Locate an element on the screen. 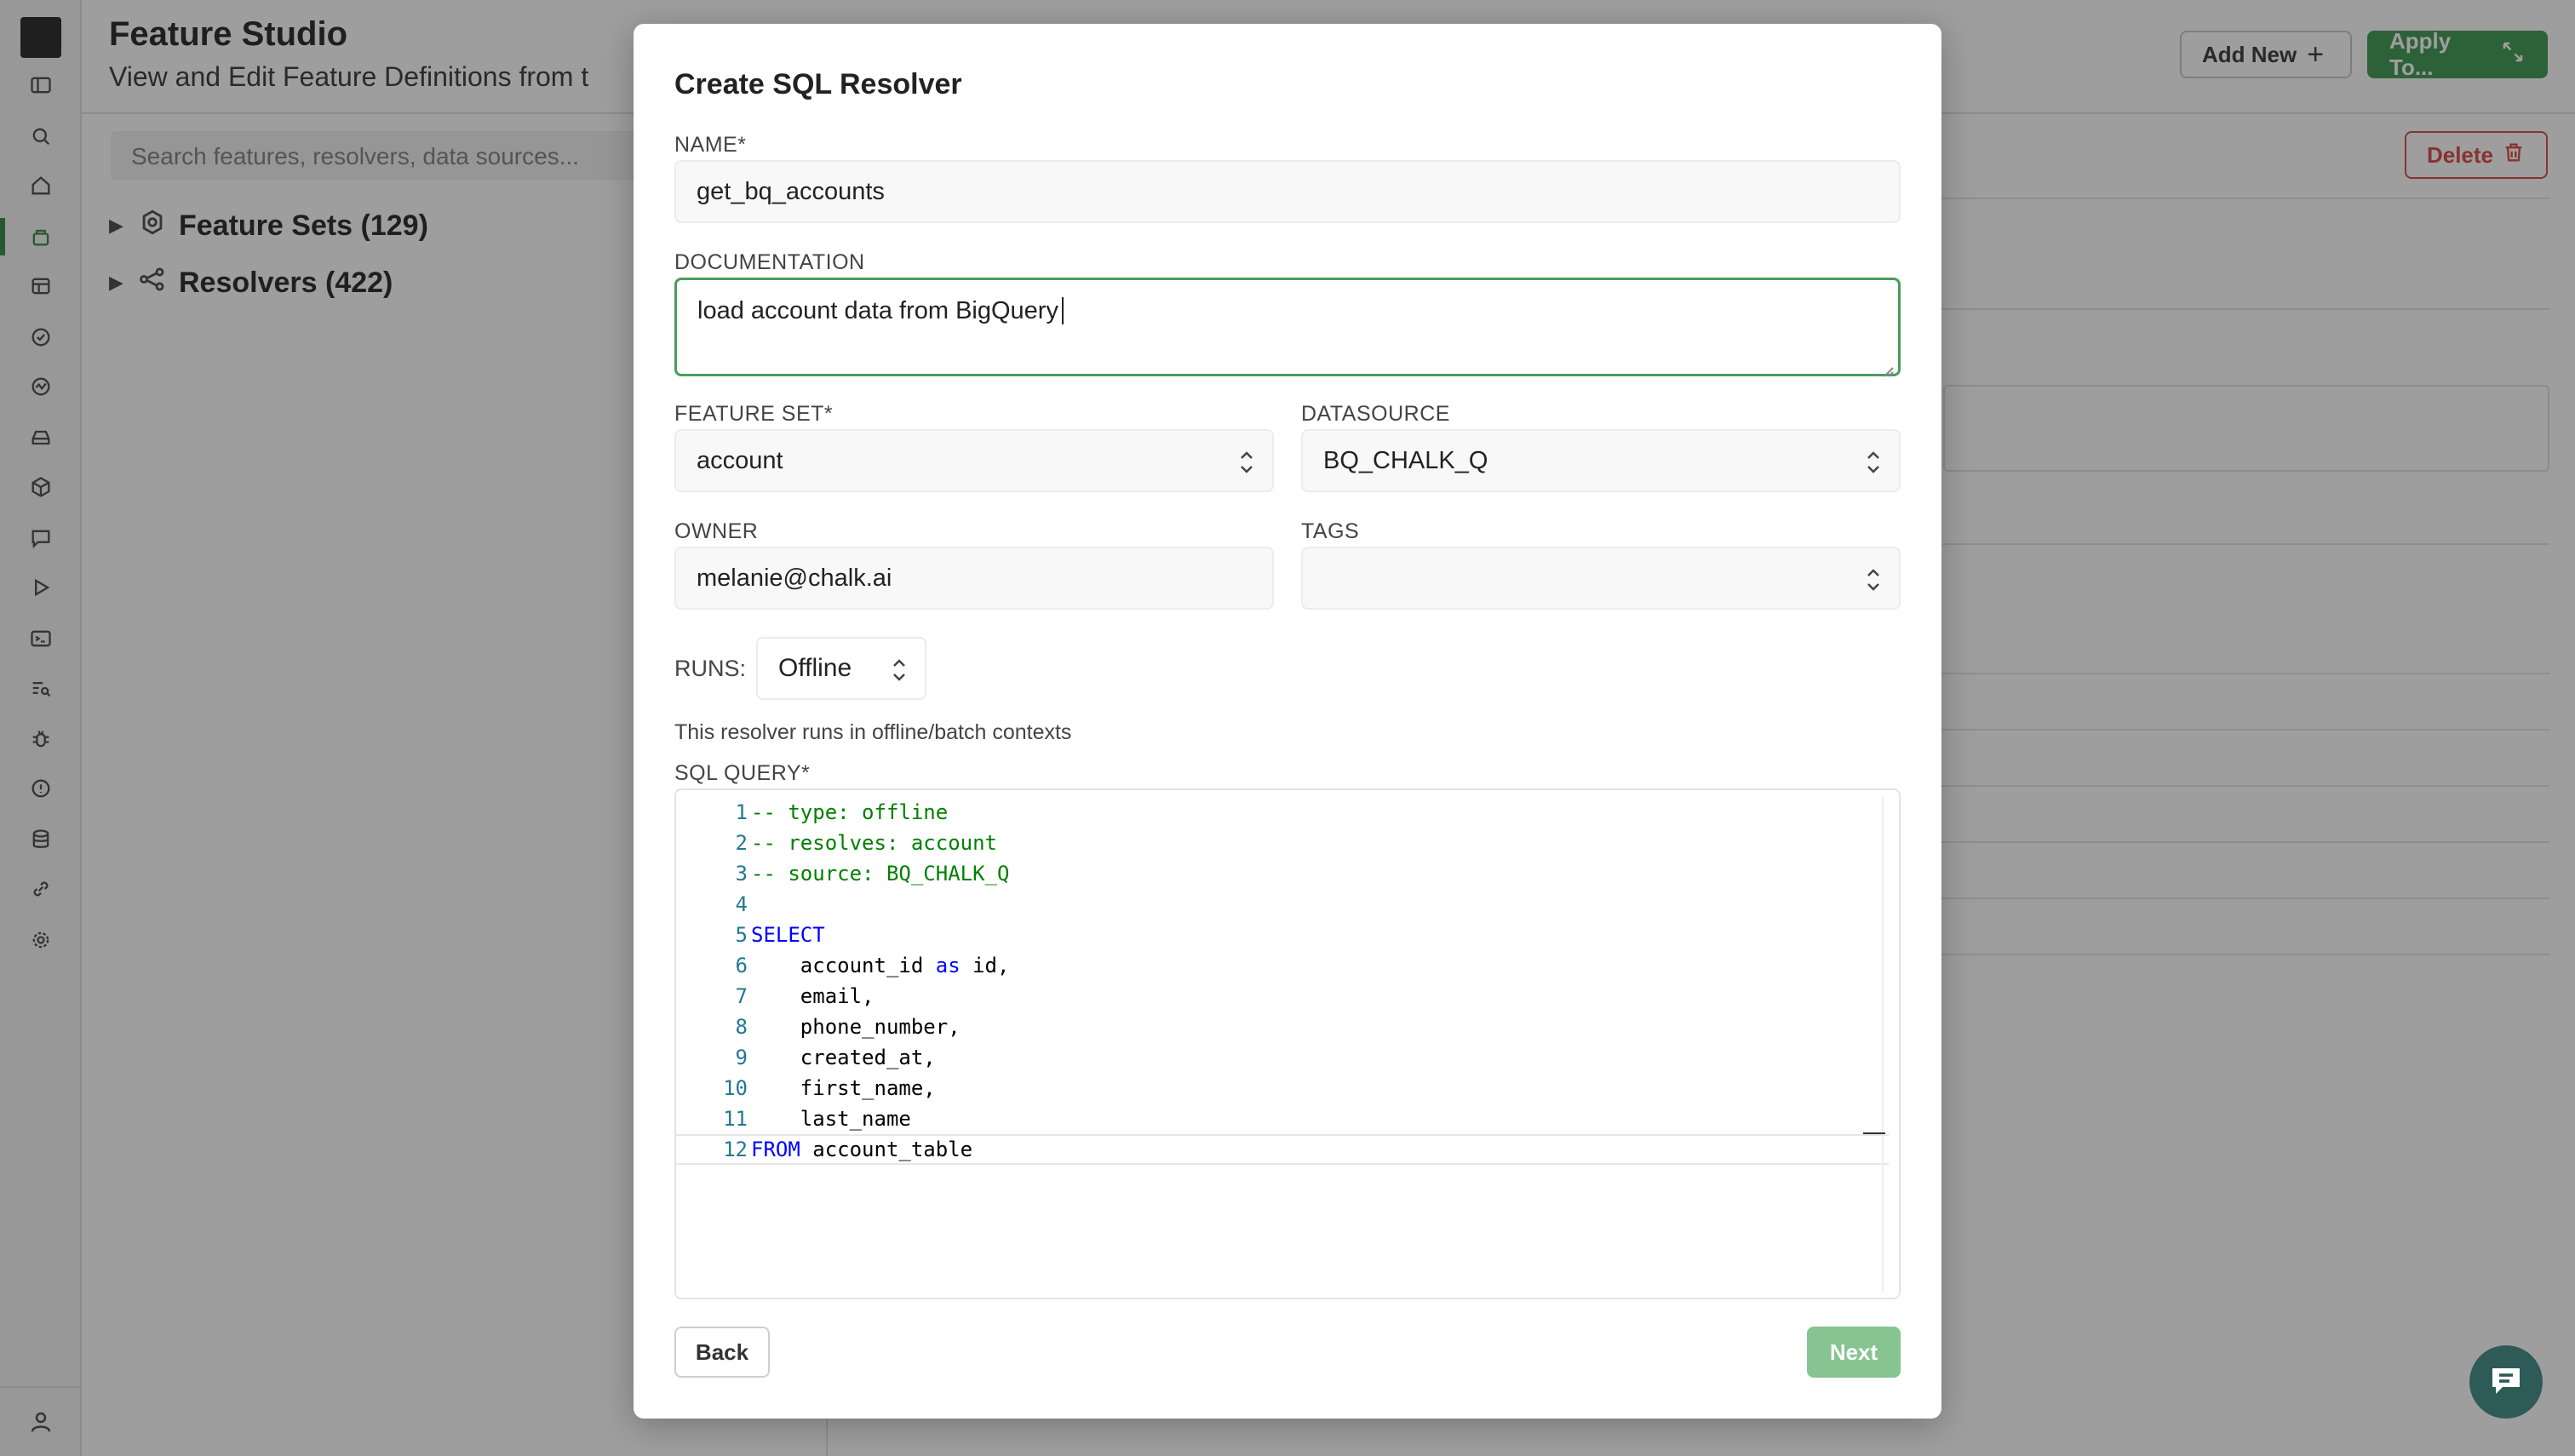 The width and height of the screenshot is (2575, 1456). line-number: 2 is located at coordinates (741, 843).